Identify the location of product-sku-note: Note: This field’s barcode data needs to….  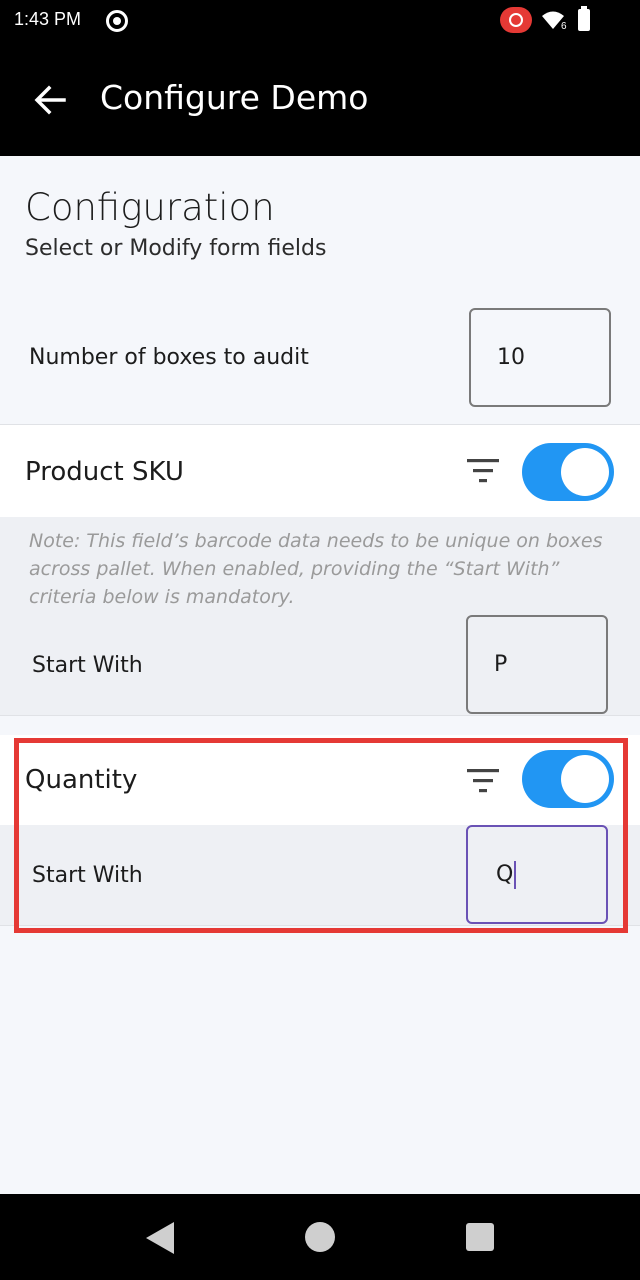
(316, 569).